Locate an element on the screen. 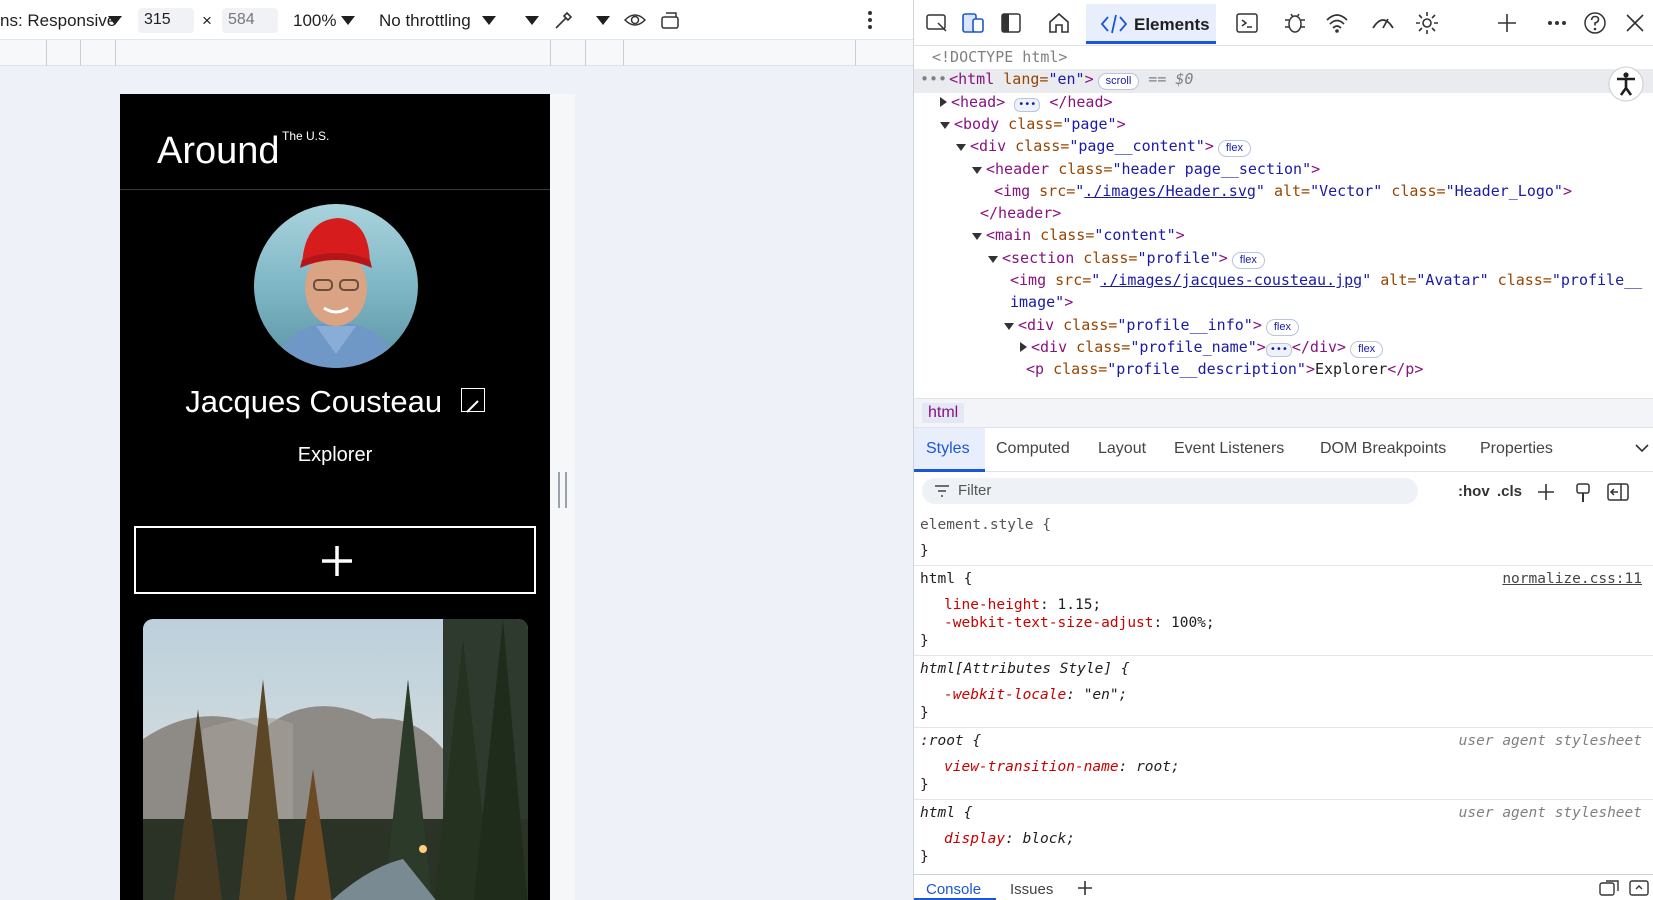 The width and height of the screenshot is (1653, 900). zoom-dropdown: 100% is located at coordinates (314, 21).